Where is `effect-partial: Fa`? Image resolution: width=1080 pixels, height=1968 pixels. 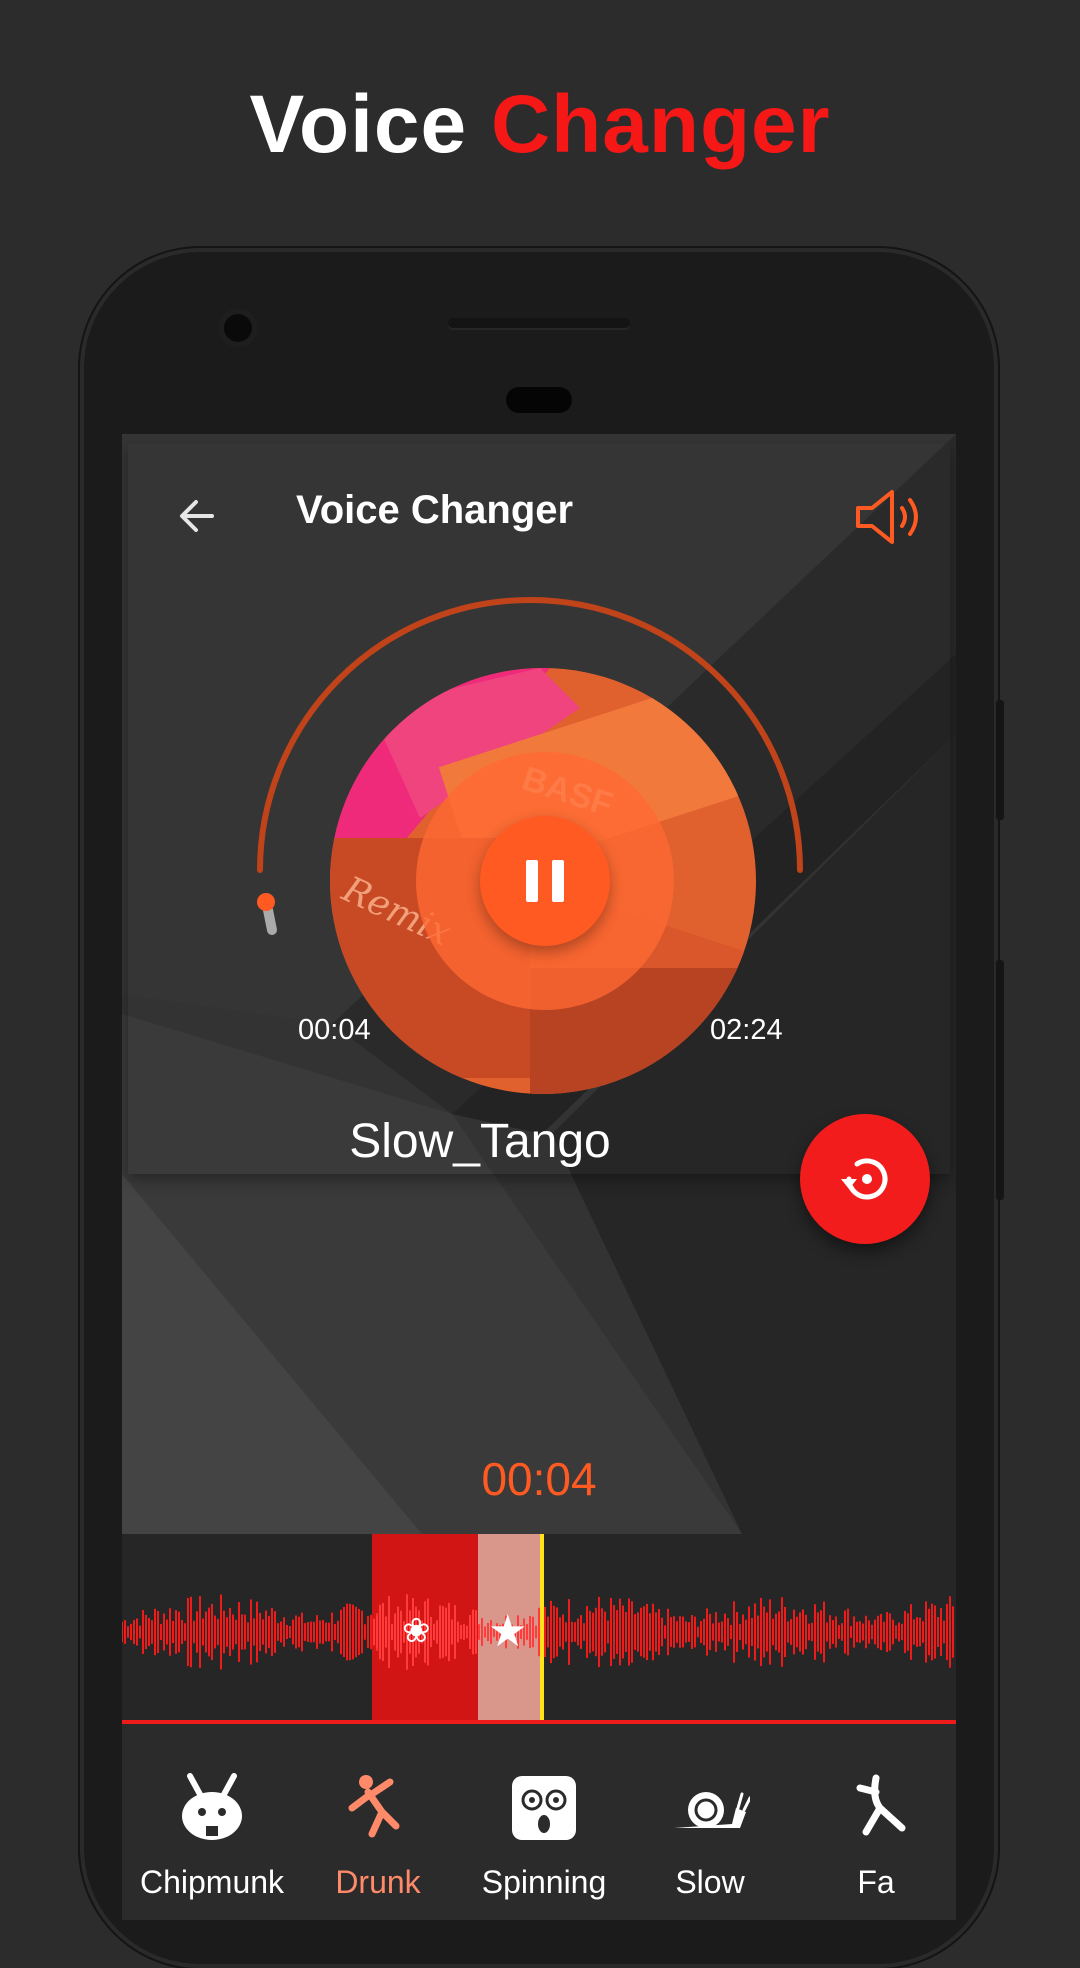
effect-partial: Fa is located at coordinates (871, 1822).